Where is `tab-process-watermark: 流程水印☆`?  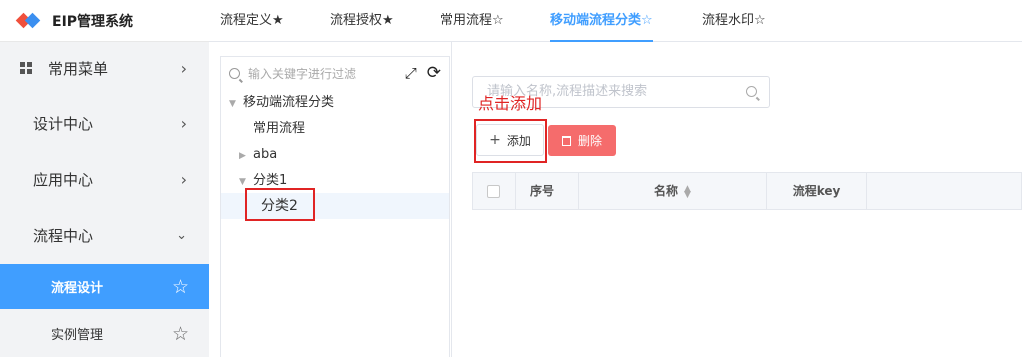 tab-process-watermark: 流程水印☆ is located at coordinates (734, 21).